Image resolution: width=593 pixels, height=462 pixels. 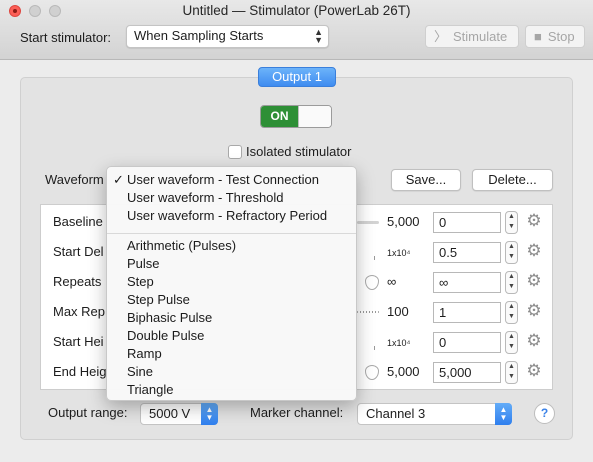 I want to click on param-value-input: ∞, so click(x=467, y=282).